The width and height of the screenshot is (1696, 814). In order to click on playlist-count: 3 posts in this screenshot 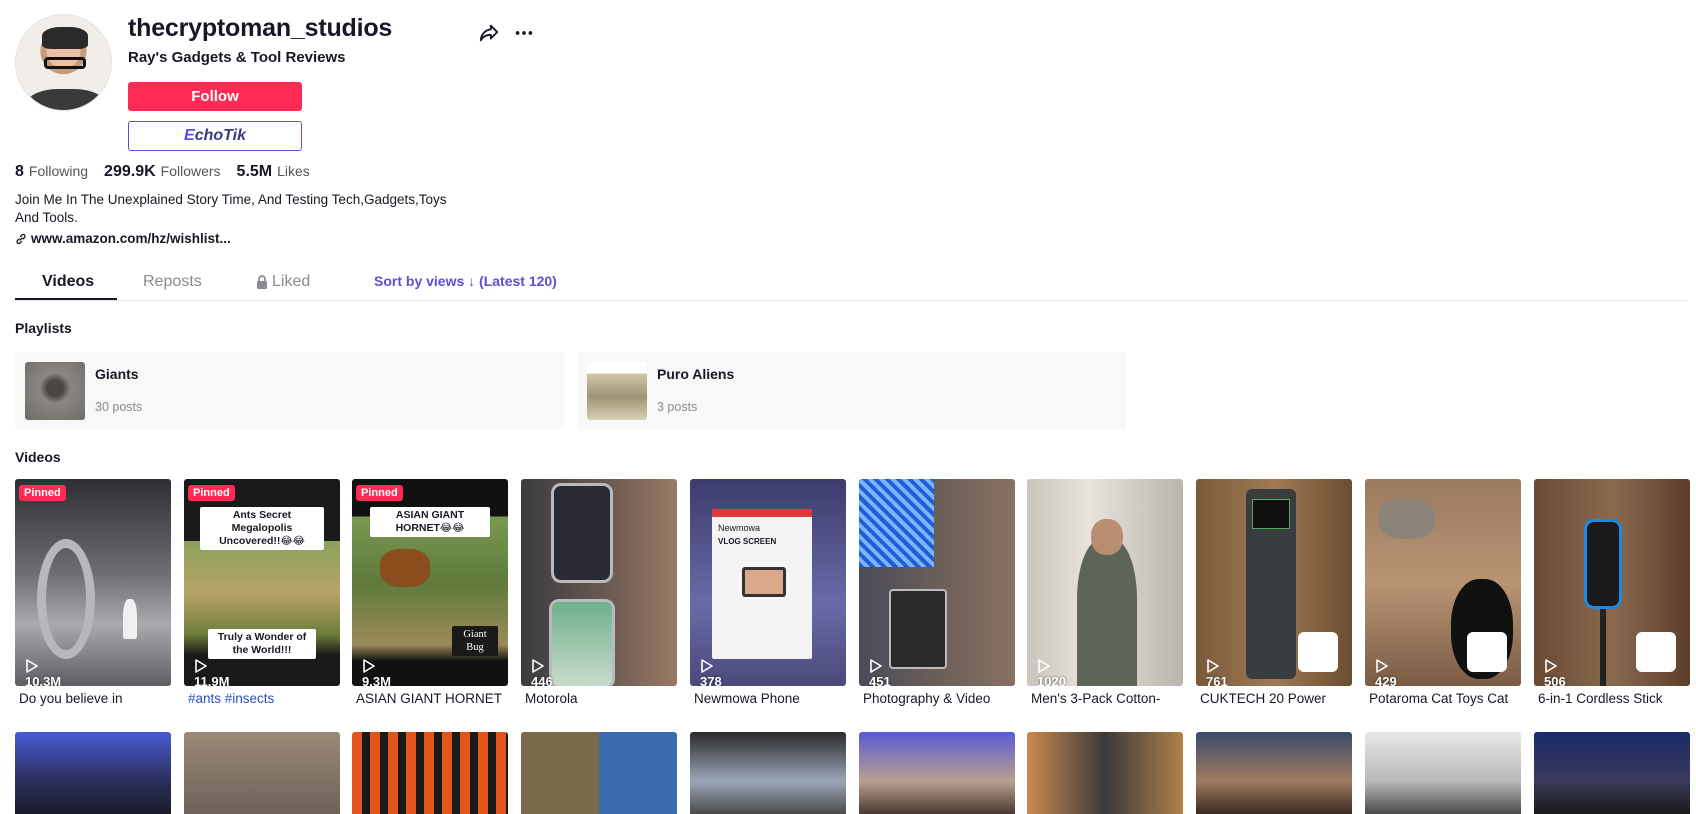, I will do `click(677, 407)`.